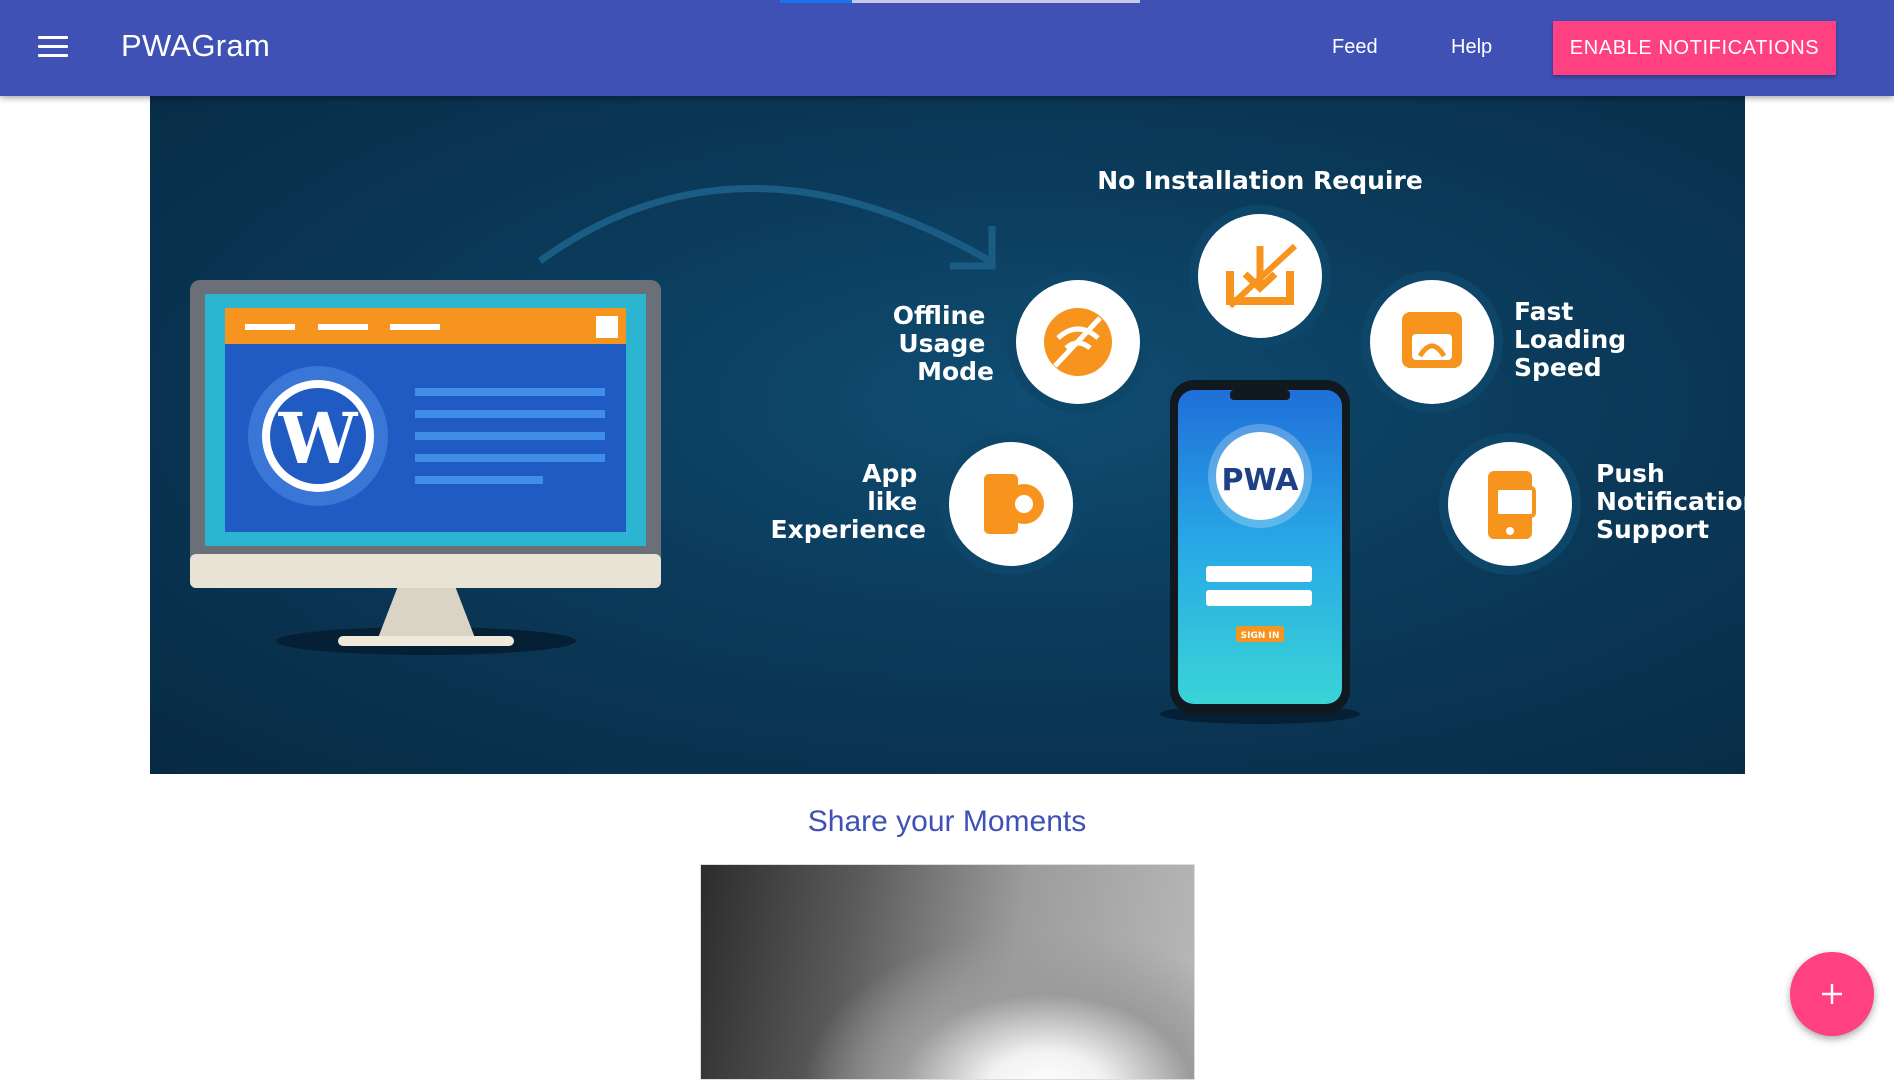 This screenshot has width=1894, height=1080. What do you see at coordinates (53, 47) in the screenshot?
I see `menu-icon` at bounding box center [53, 47].